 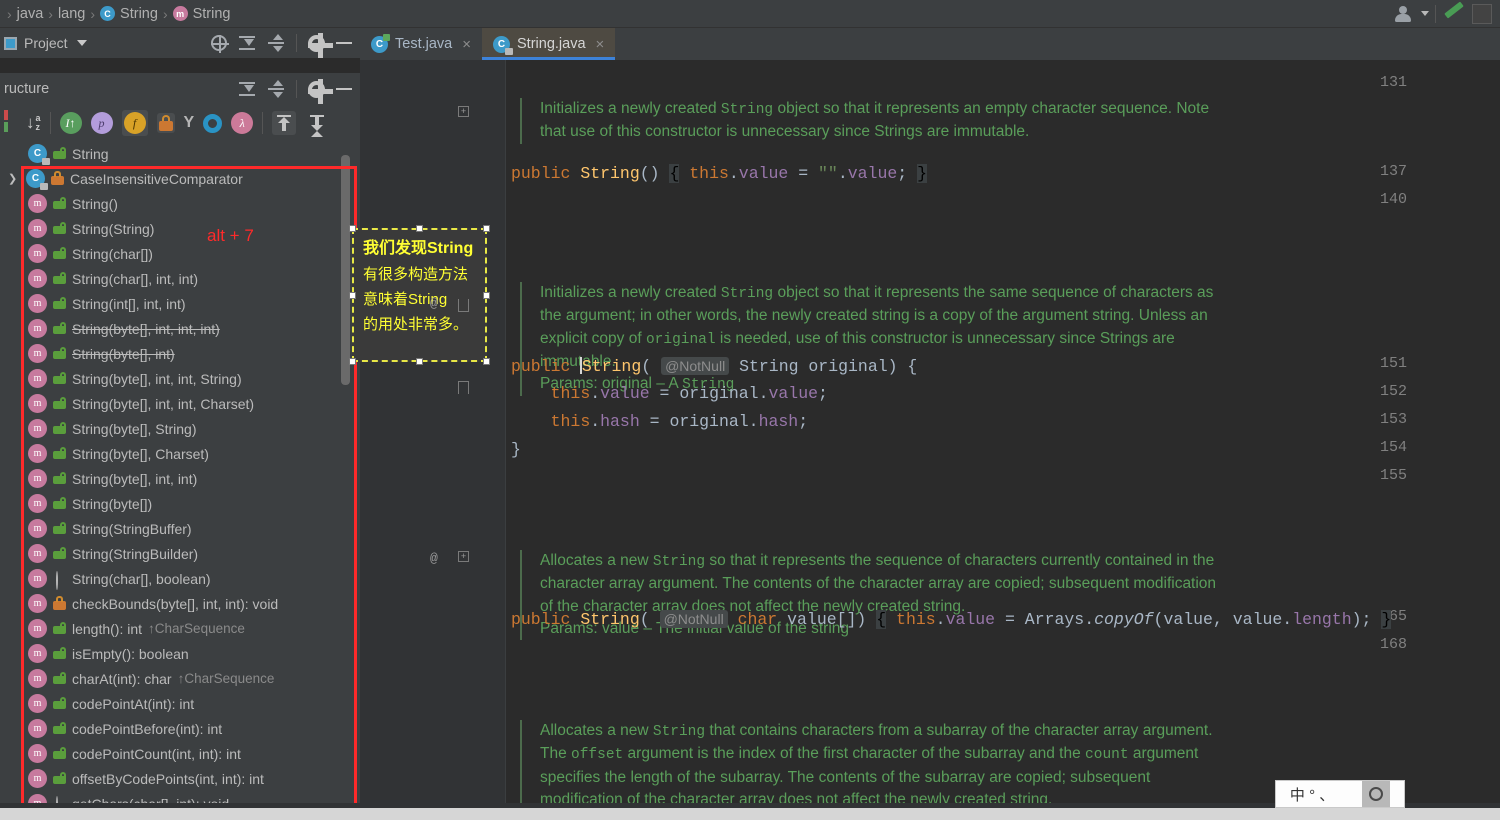 What do you see at coordinates (418, 248) in the screenshot?
I see `note-line-1: 我们发现String` at bounding box center [418, 248].